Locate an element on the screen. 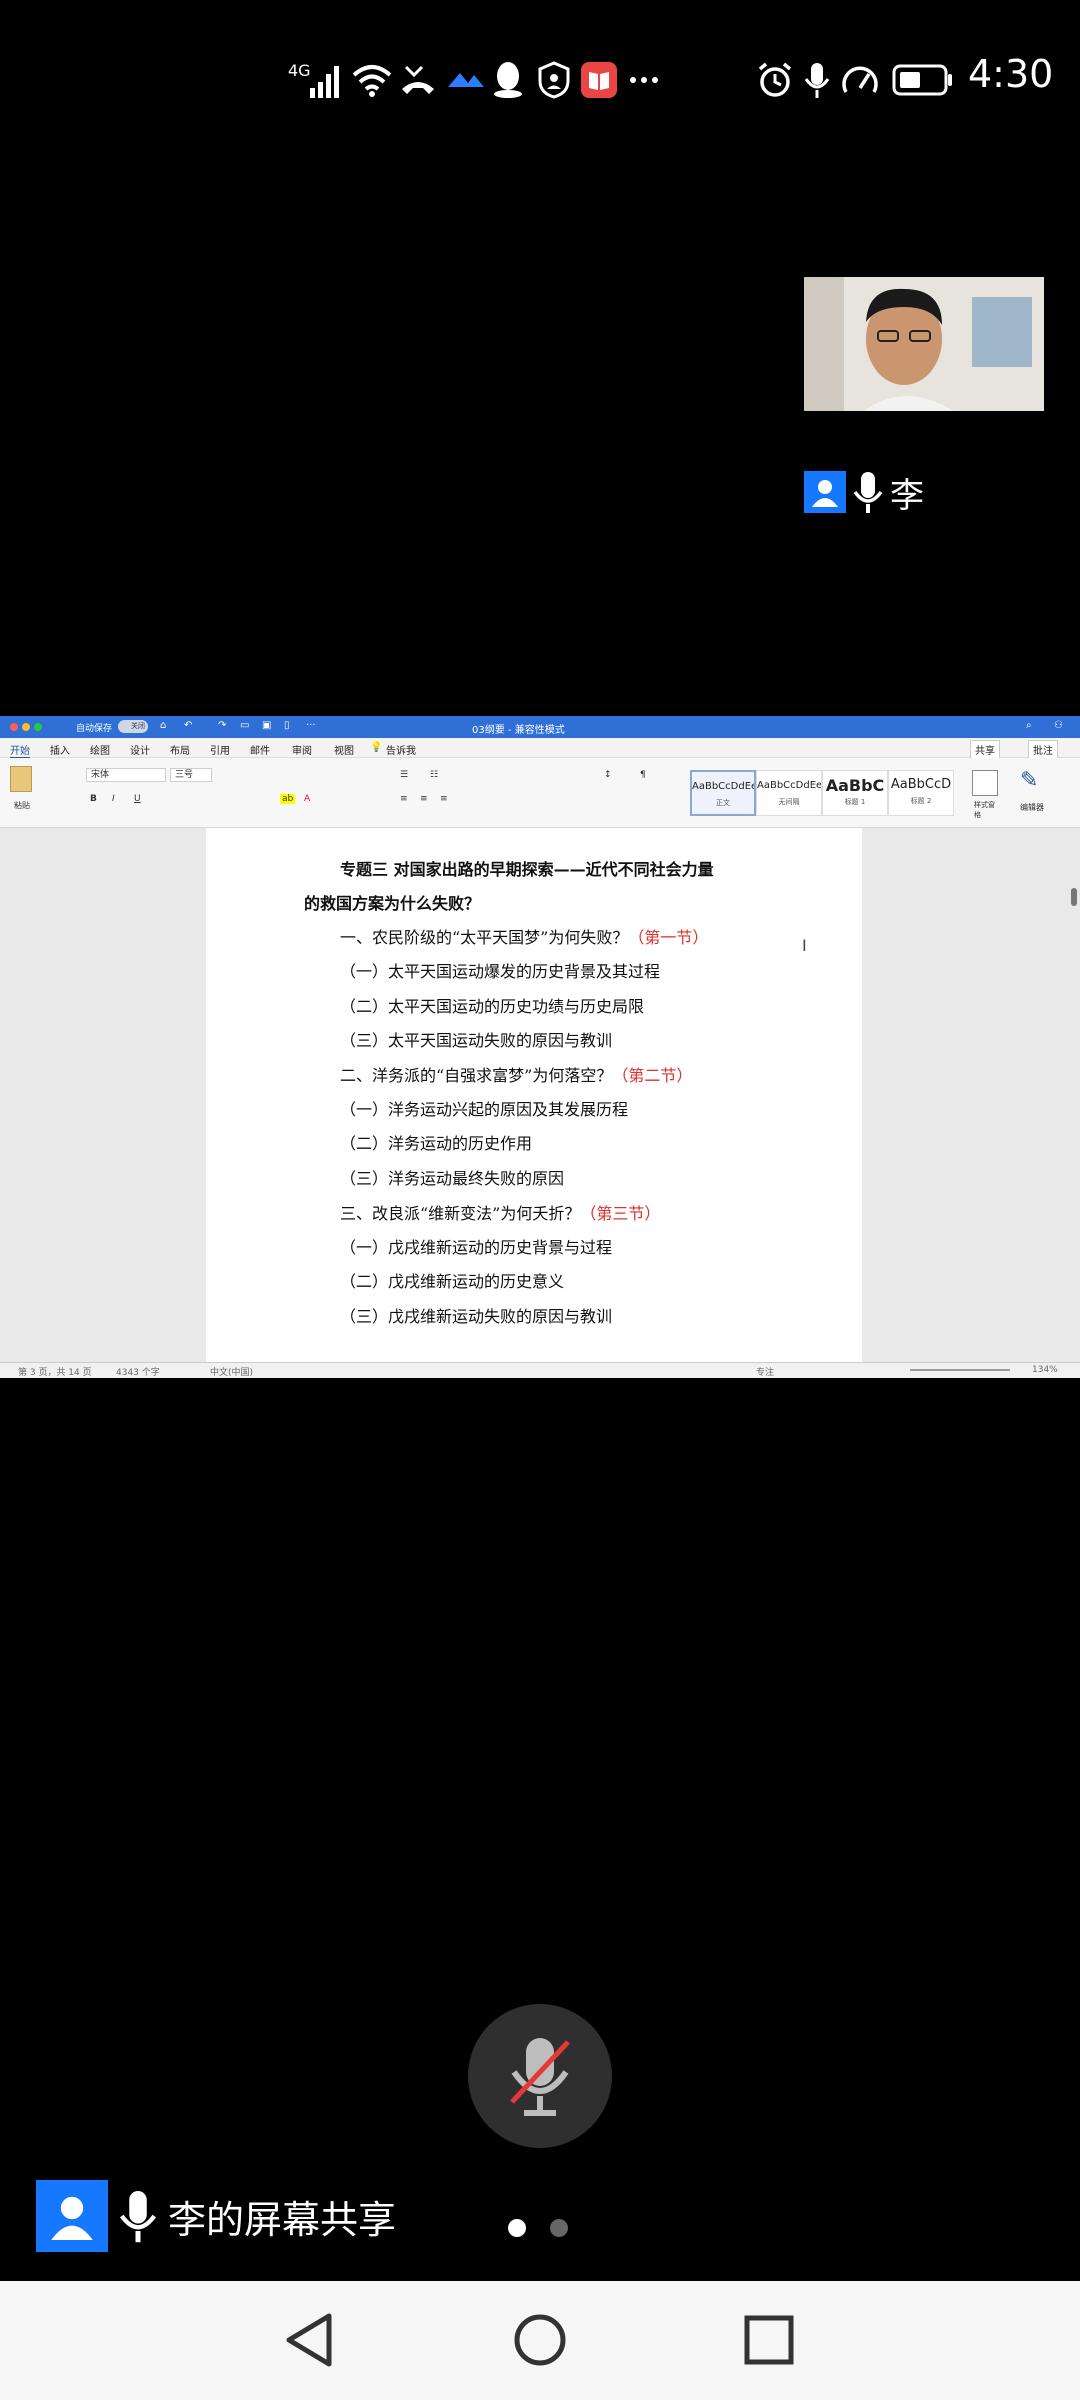 The height and width of the screenshot is (2400, 1080). window-titlebar: 自动保存 关闭 ⌂ ↶ ↷ ▭ ▣ ▯ ··· 03纲要 - 兼容性模式 ⌕ ⚇ is located at coordinates (540, 727).